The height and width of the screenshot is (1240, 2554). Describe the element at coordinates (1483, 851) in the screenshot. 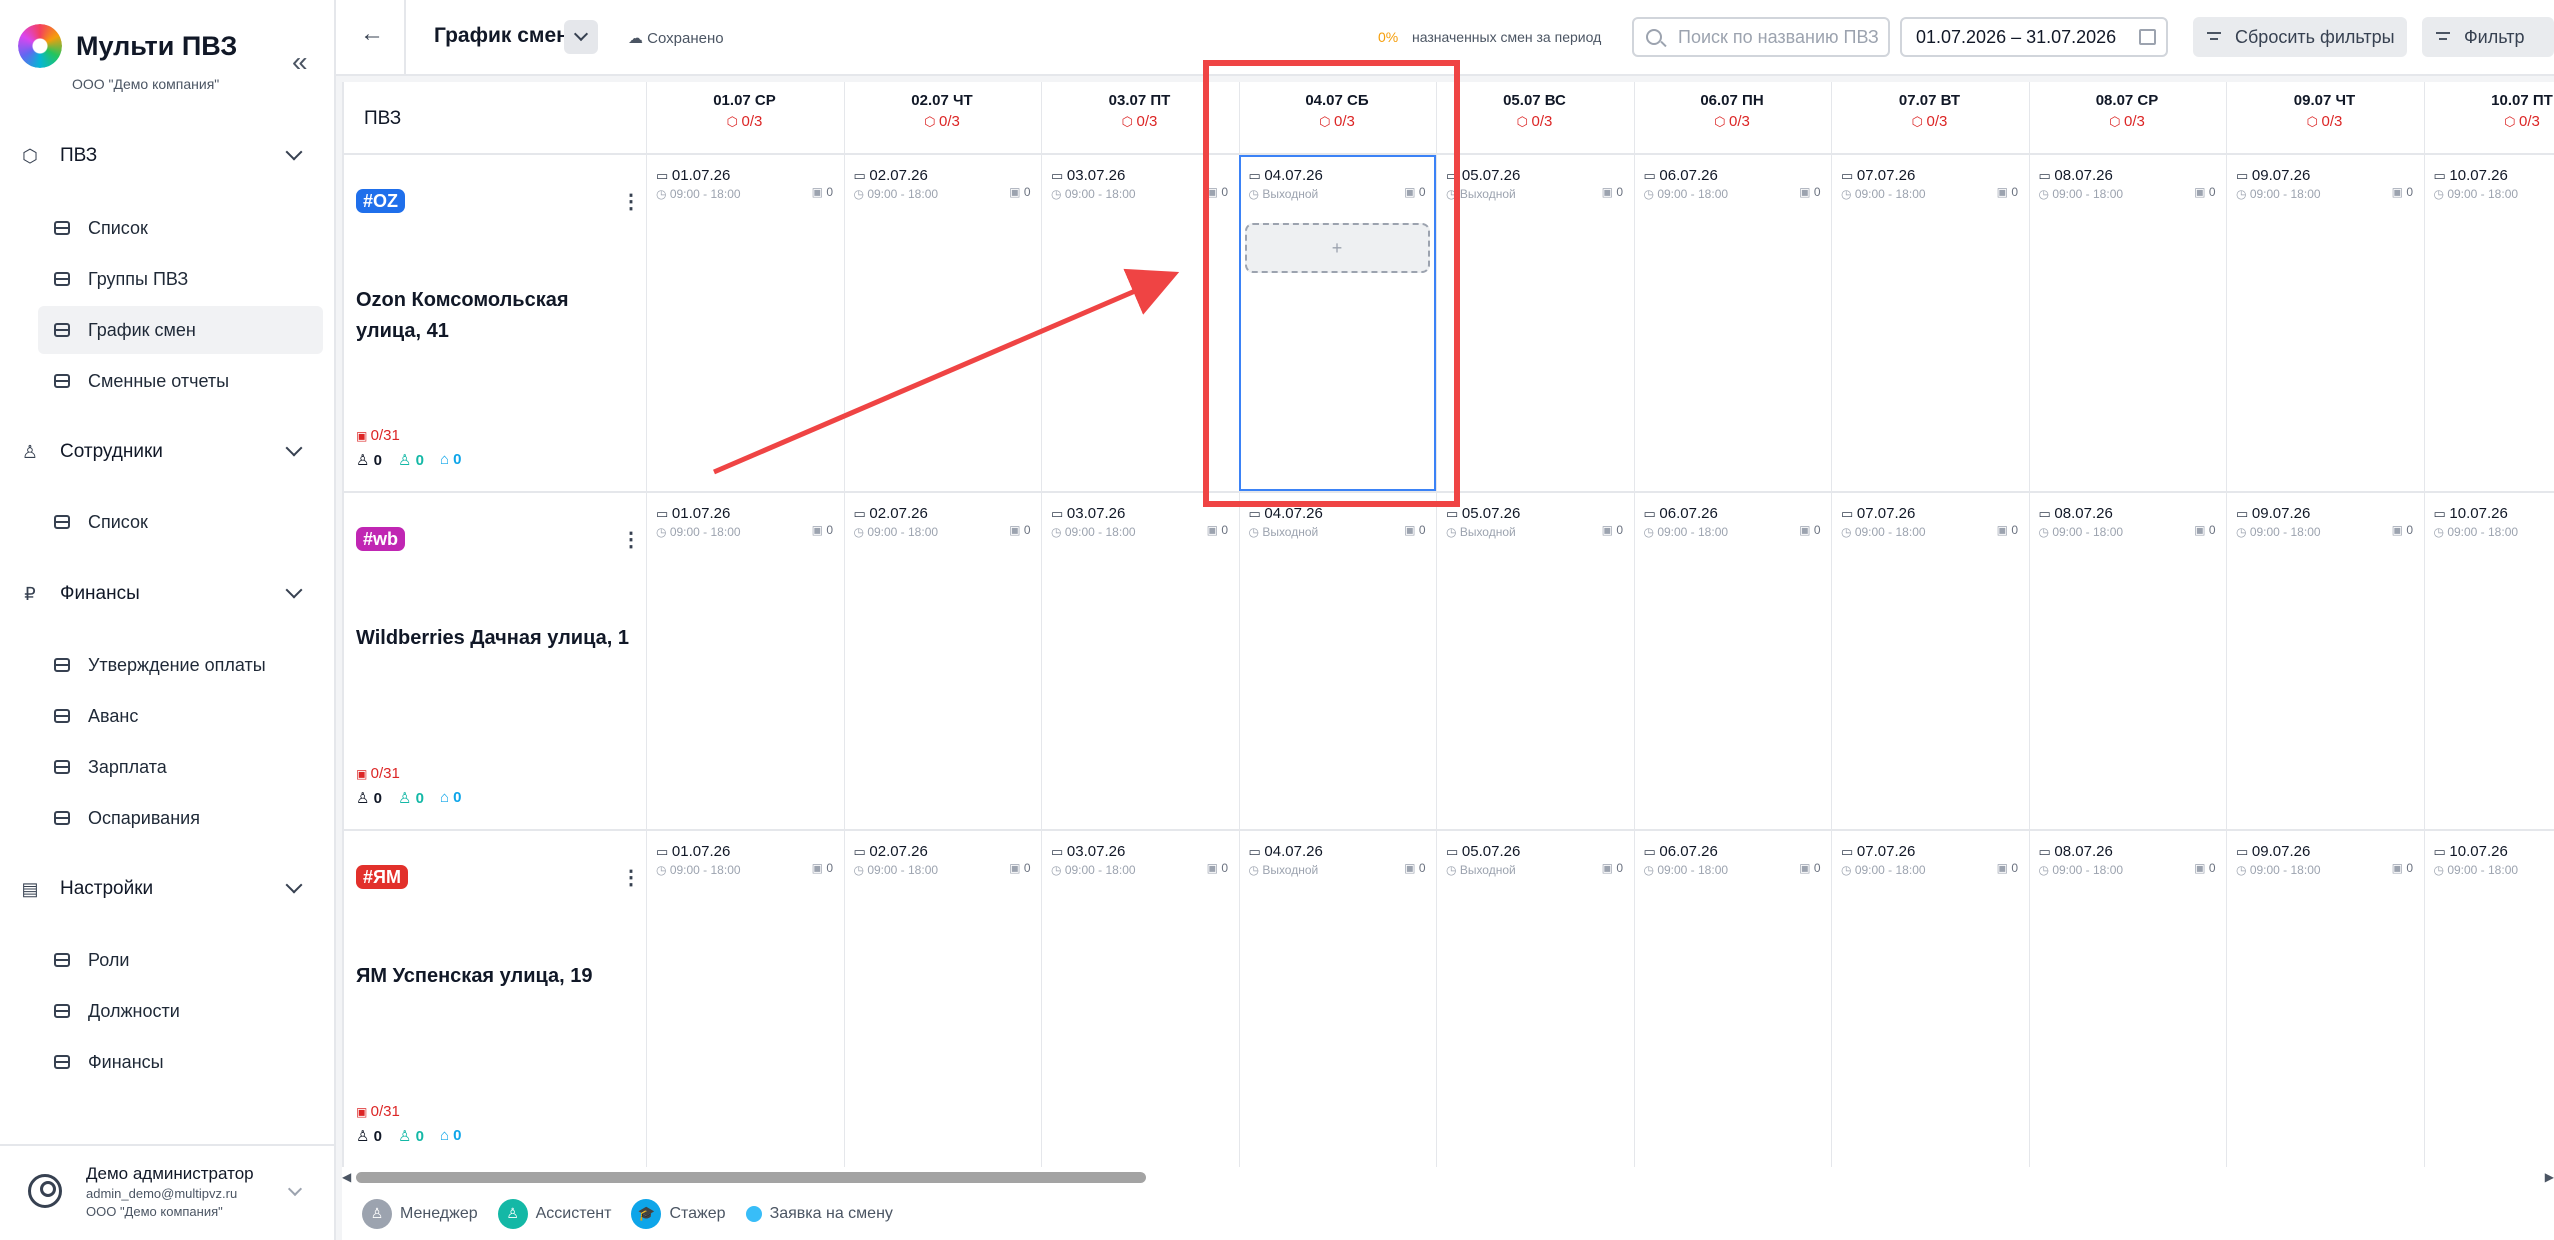

I see `shift-date: 05.07.26` at that location.